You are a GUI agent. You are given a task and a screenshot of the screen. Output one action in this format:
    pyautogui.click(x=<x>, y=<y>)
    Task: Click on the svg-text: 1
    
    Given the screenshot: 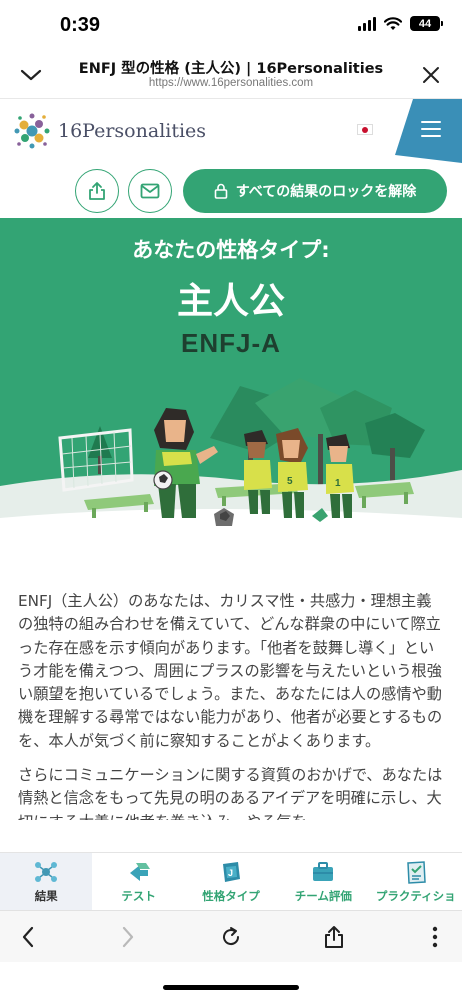 What is the action you would take?
    pyautogui.click(x=338, y=483)
    